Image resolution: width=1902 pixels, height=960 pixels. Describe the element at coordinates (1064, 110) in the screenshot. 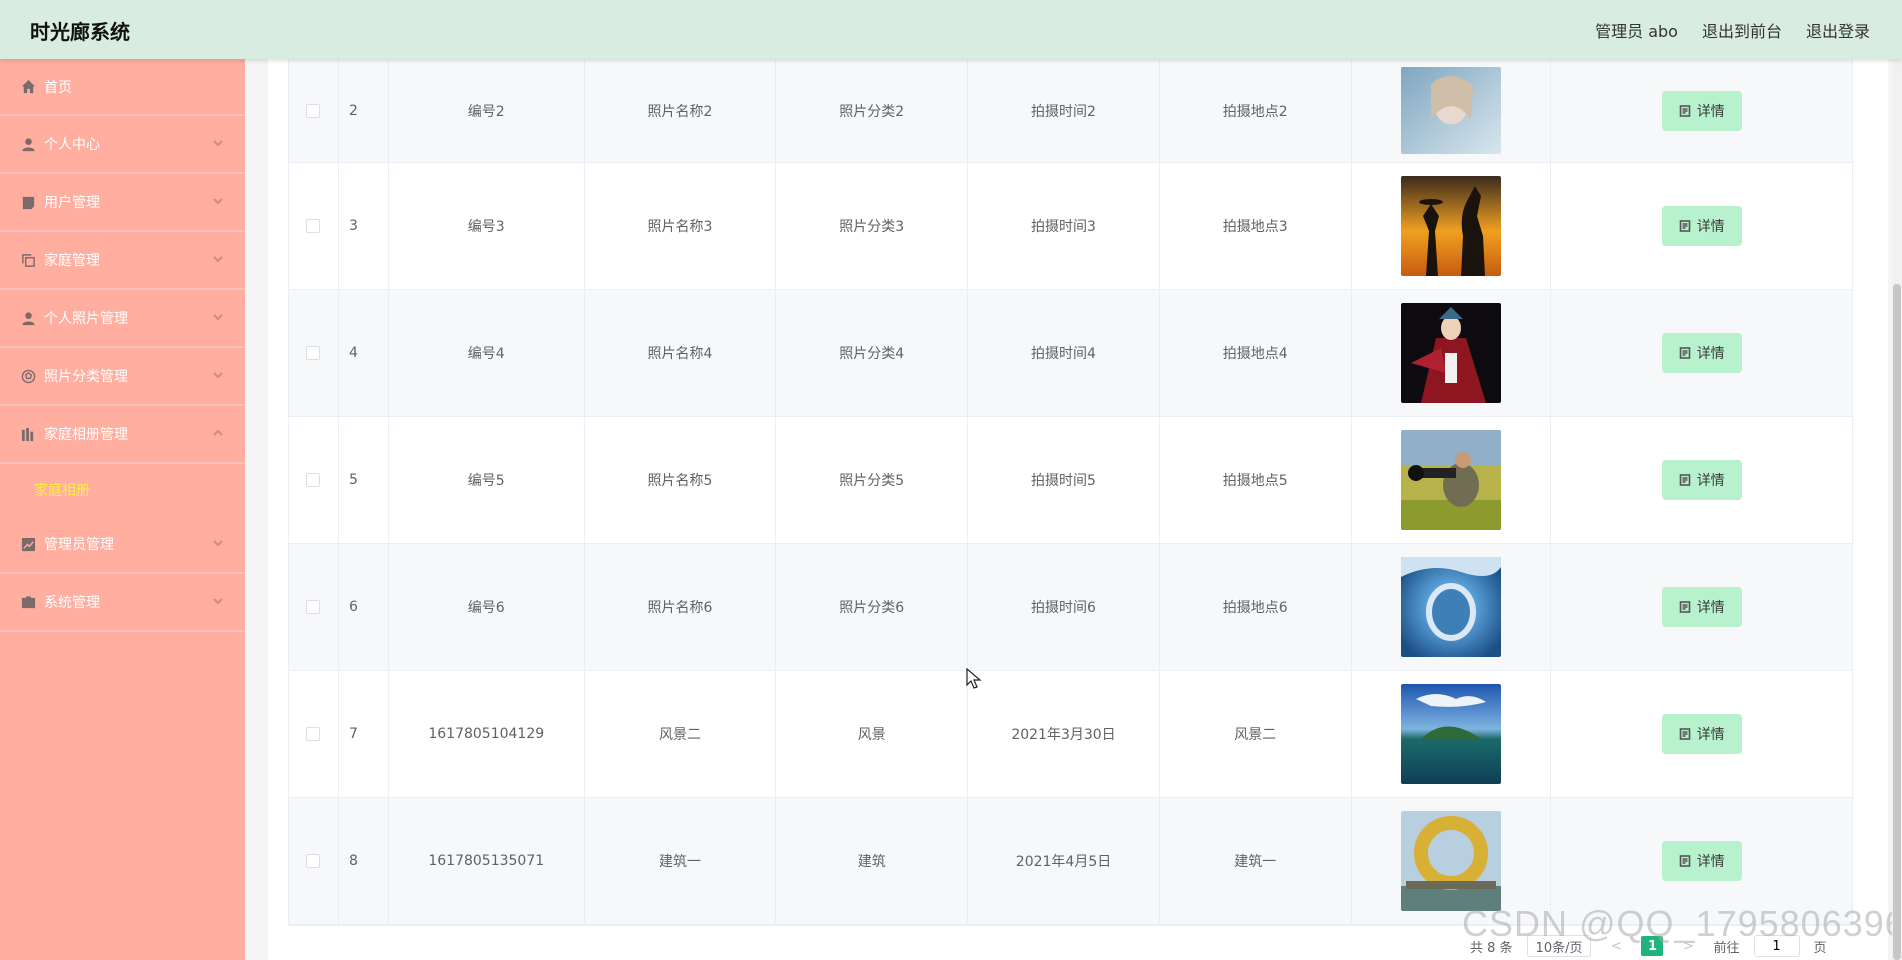

I see `shoot-time: 拍摄时间2` at that location.